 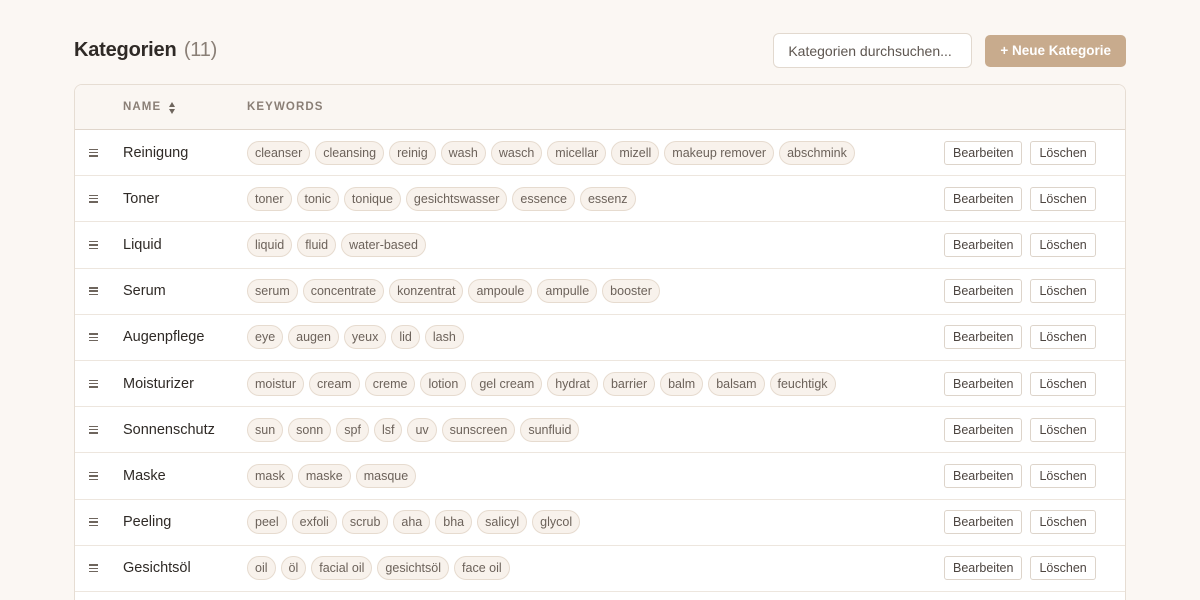 I want to click on sort-icon, so click(x=172, y=108).